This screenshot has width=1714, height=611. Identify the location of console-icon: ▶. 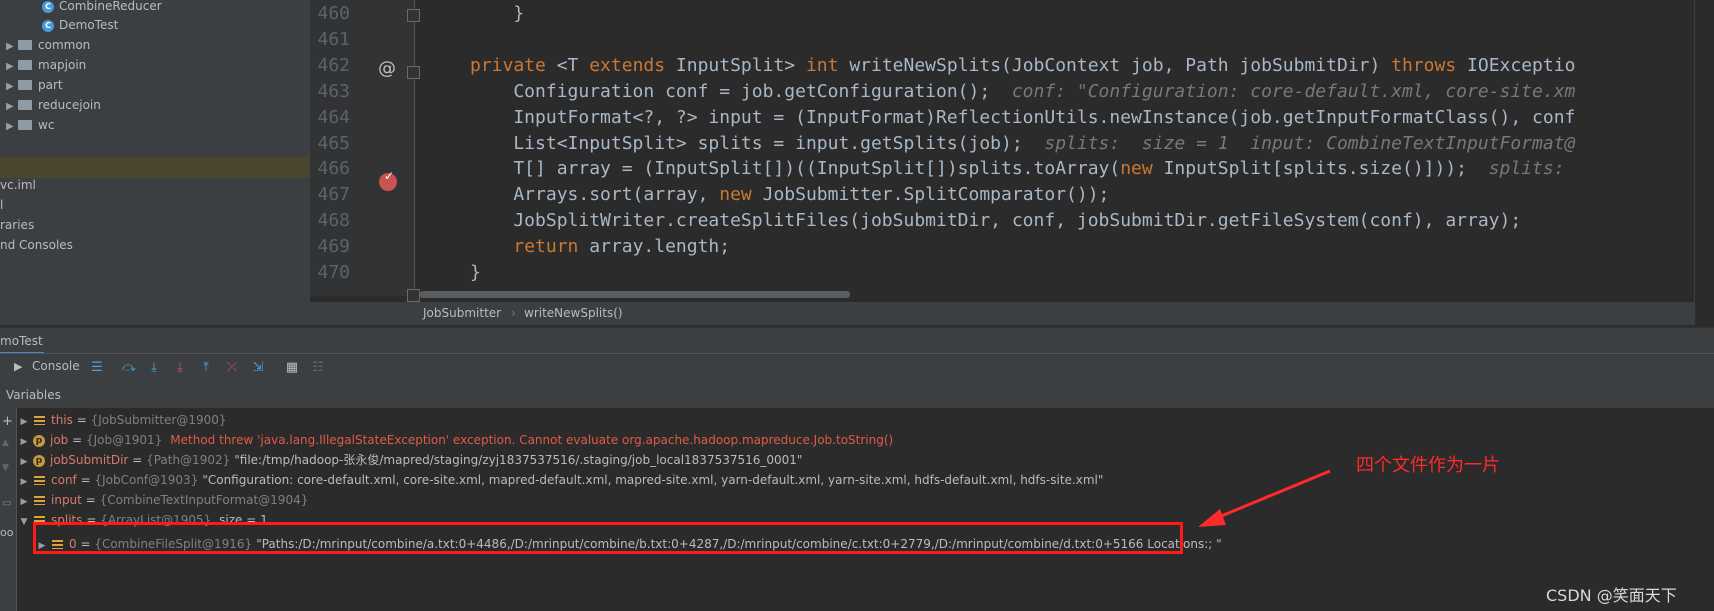
(18, 366).